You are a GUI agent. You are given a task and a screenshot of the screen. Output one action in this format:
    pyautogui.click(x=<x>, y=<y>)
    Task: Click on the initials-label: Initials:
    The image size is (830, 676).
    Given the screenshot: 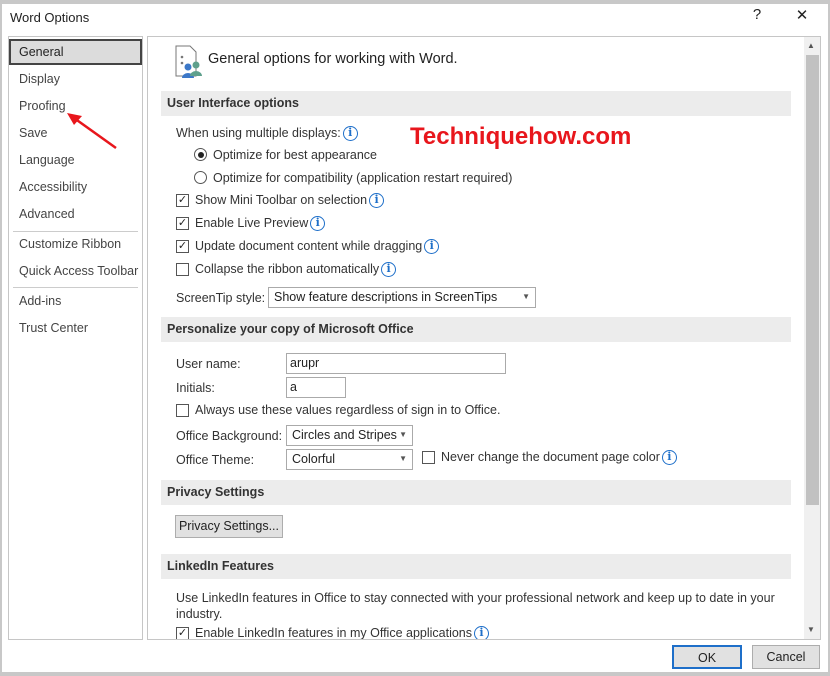 What is the action you would take?
    pyautogui.click(x=195, y=388)
    